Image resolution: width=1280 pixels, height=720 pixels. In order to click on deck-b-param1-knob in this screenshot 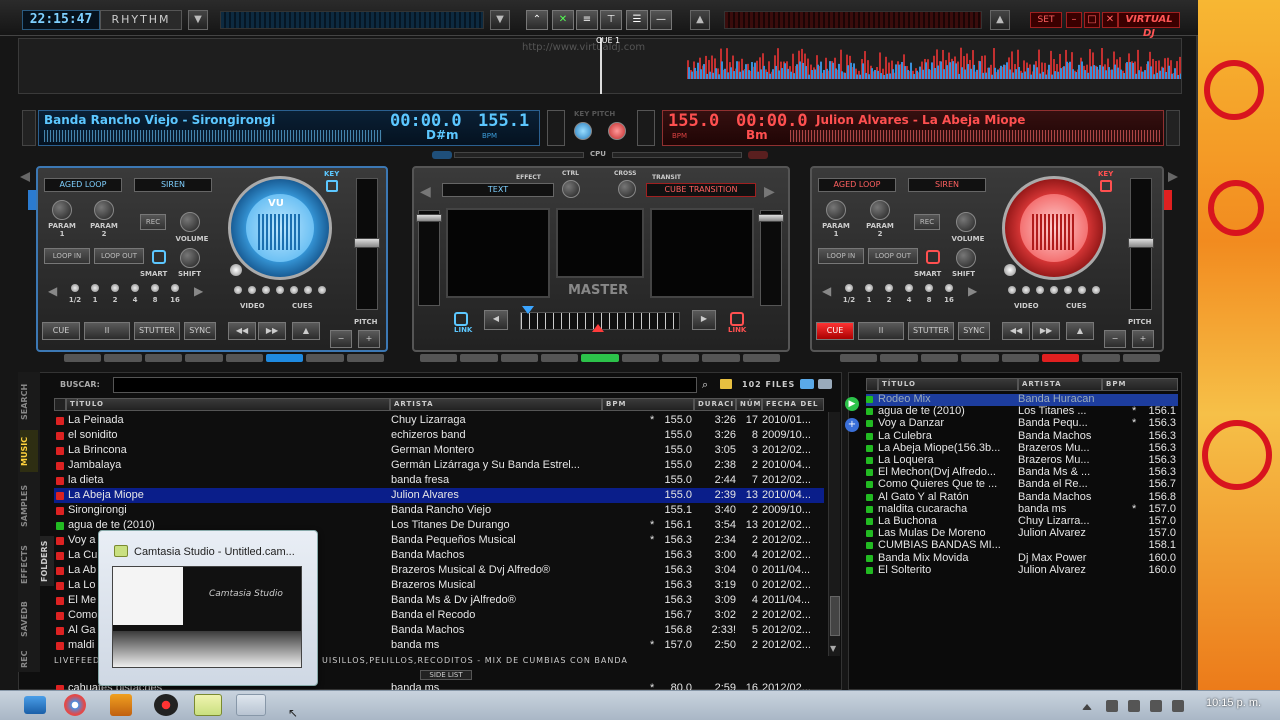, I will do `click(836, 210)`.